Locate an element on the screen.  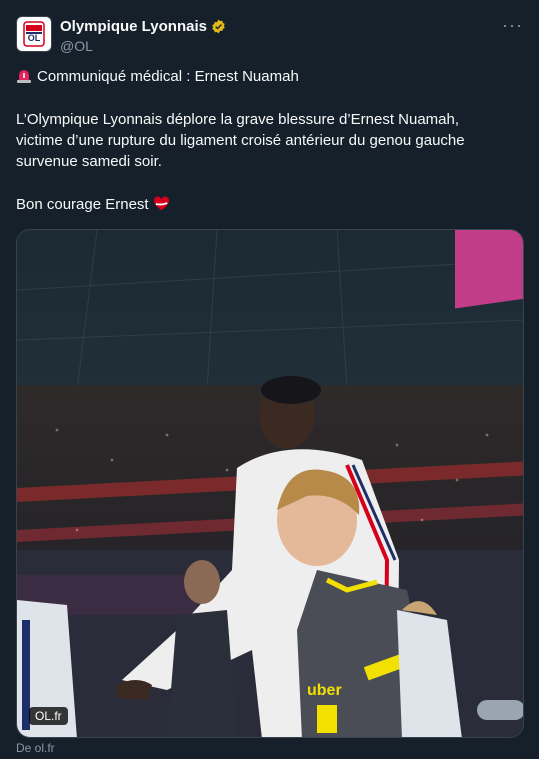
post-closing: Bon courage Ernest is located at coordinates (82, 204).